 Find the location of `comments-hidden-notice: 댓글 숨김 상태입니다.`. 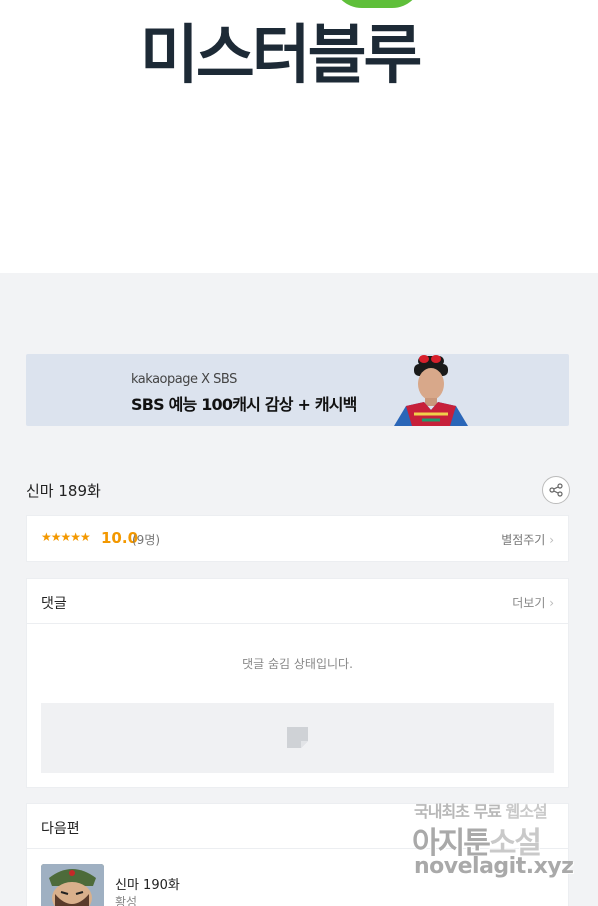

comments-hidden-notice: 댓글 숨김 상태입니다. is located at coordinates (297, 664).